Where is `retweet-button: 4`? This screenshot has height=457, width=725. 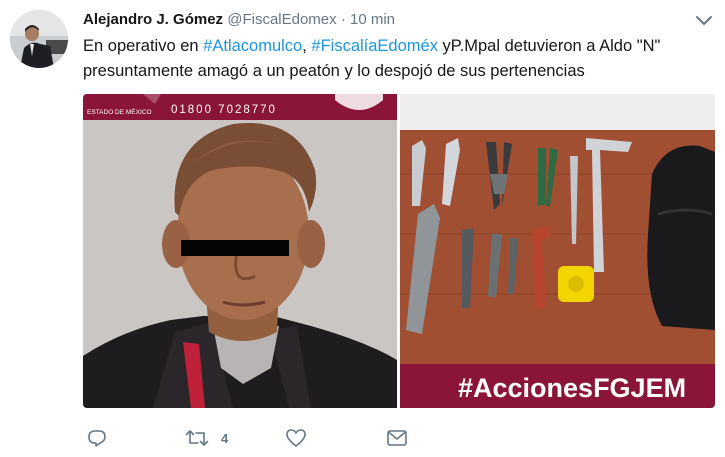 retweet-button: 4 is located at coordinates (206, 438).